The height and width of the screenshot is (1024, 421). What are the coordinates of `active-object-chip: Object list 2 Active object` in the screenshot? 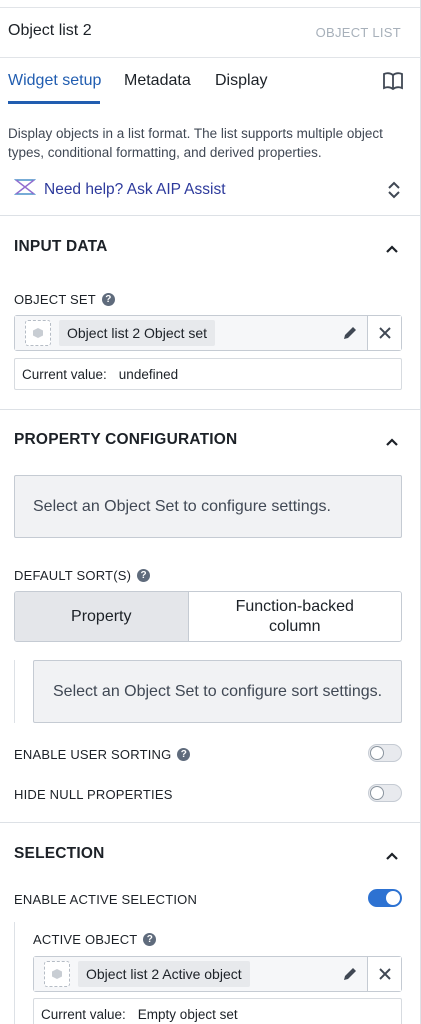 It's located at (164, 974).